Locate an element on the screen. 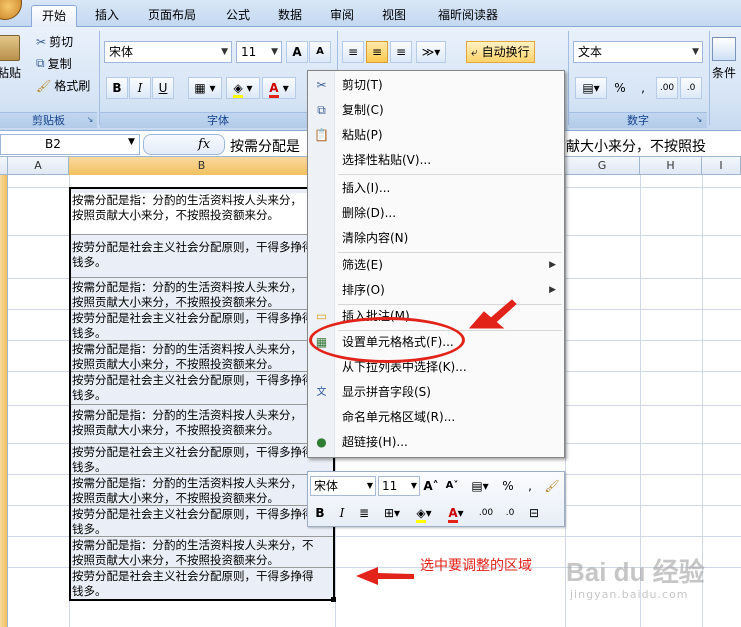 The image size is (741, 627). watermark: Bai du 经验 jingyan.baidu.com is located at coordinates (651, 582).